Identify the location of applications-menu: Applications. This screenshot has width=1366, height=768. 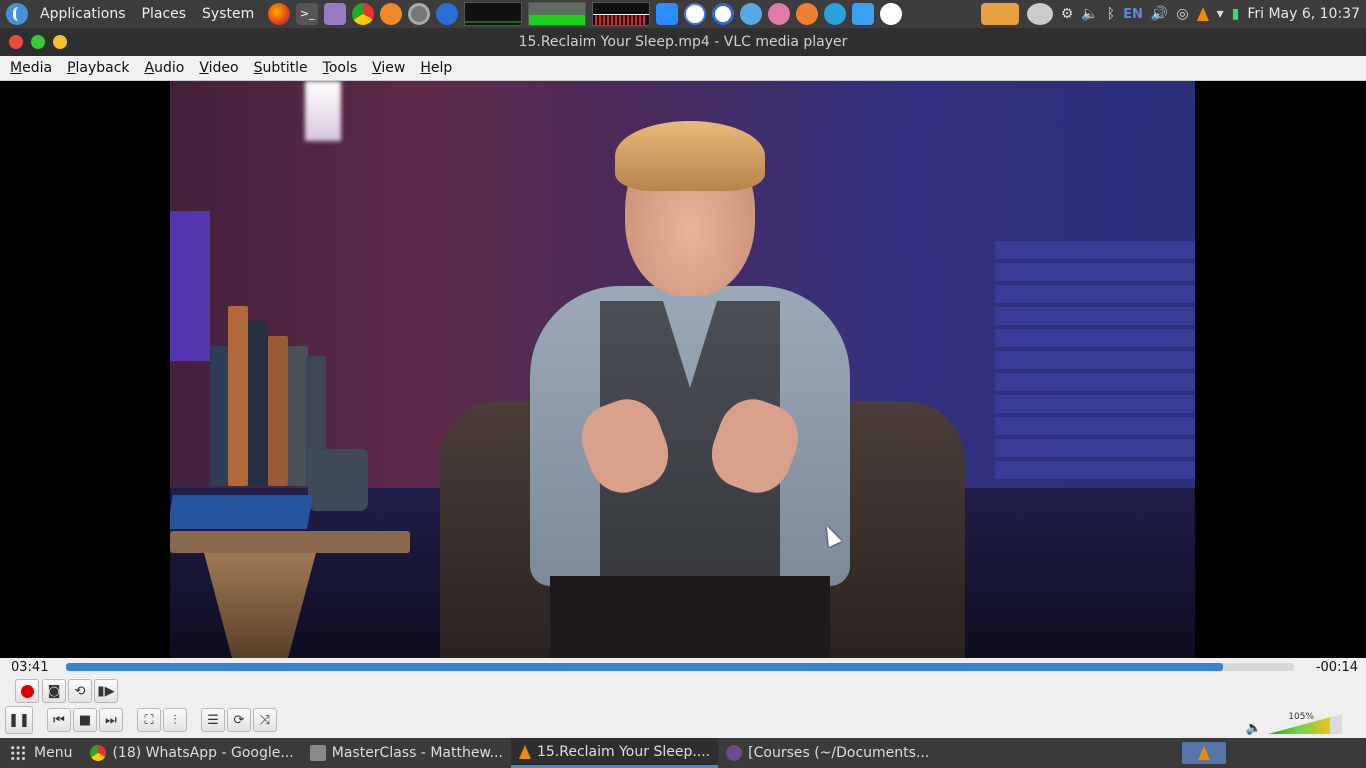
(83, 14).